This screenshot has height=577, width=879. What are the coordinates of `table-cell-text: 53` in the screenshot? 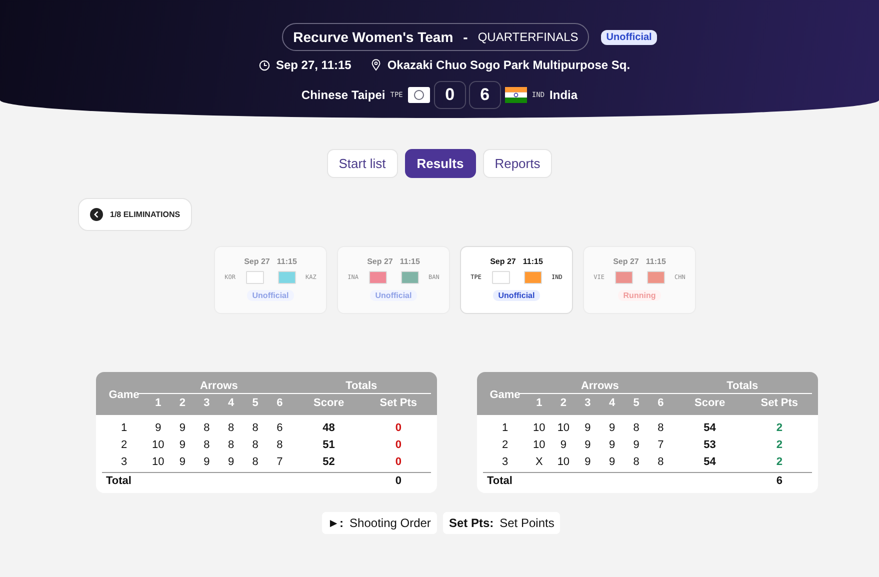 It's located at (709, 444).